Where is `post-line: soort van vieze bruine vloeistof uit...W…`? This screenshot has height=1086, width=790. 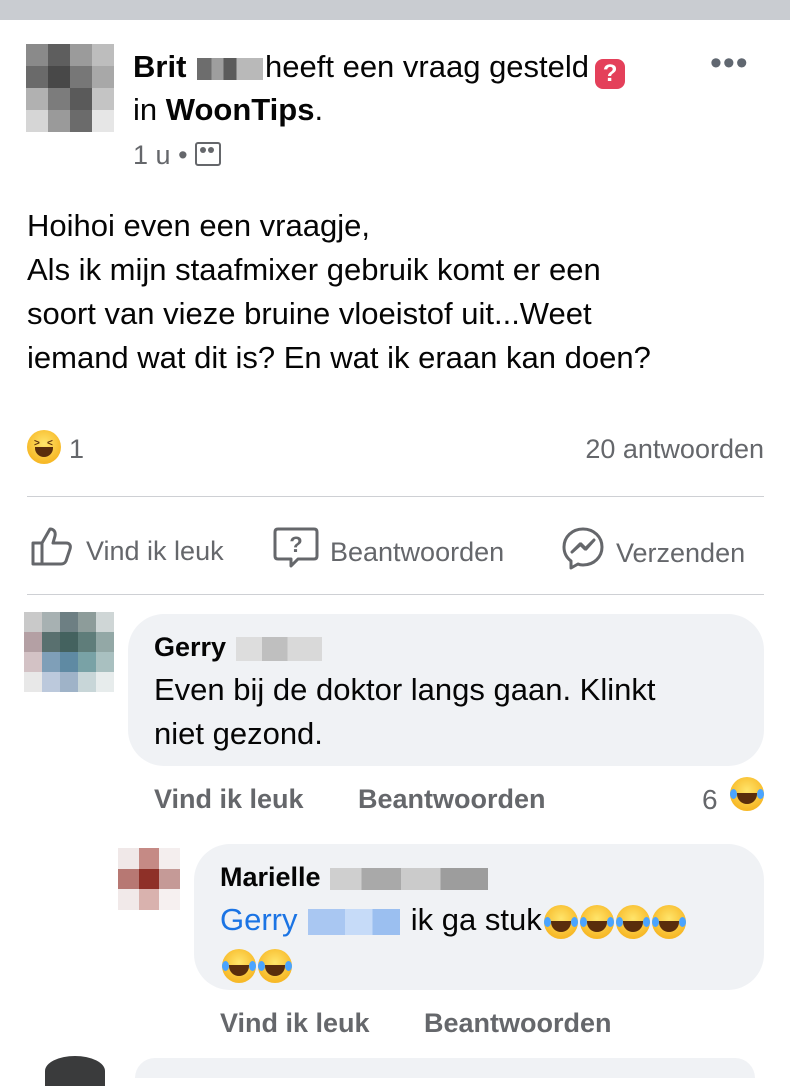
post-line: soort van vieze bruine vloeistof uit...W… is located at coordinates (309, 313).